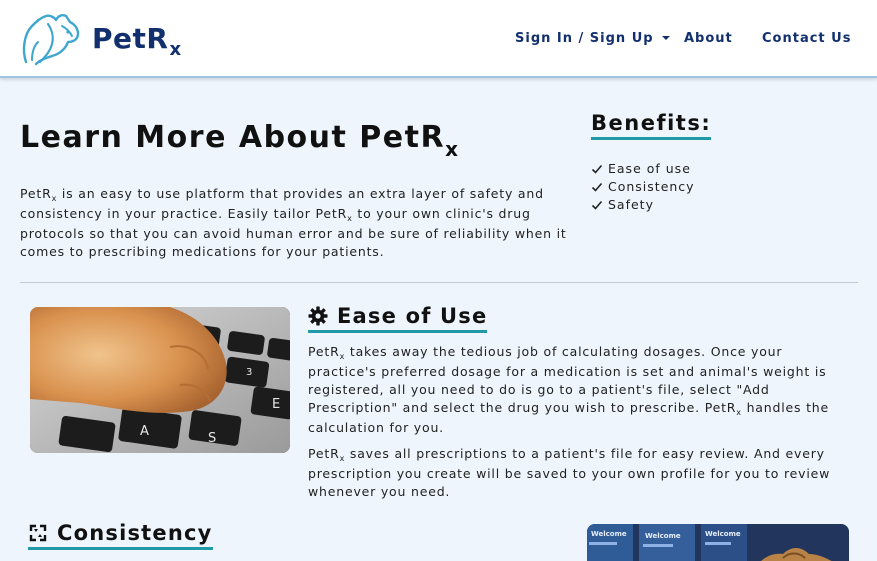 This screenshot has height=561, width=877. What do you see at coordinates (212, 438) in the screenshot?
I see `svg-text: S` at bounding box center [212, 438].